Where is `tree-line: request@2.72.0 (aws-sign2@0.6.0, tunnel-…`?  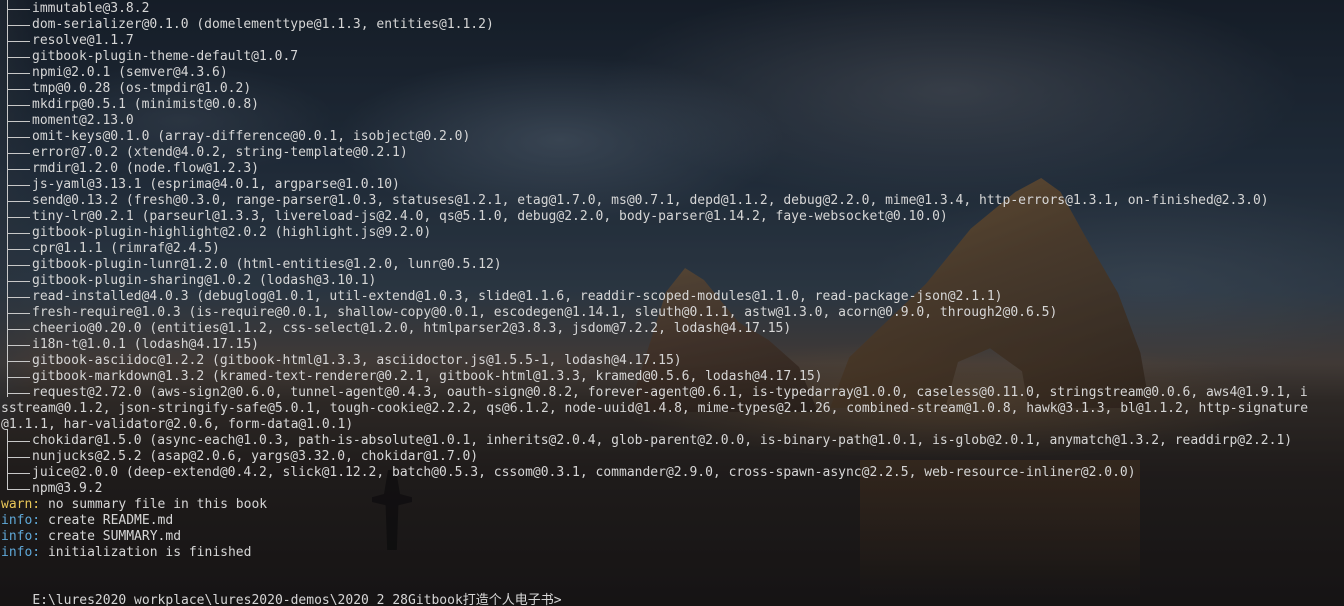 tree-line: request@2.72.0 (aws-sign2@0.6.0, tunnel-… is located at coordinates (672, 391).